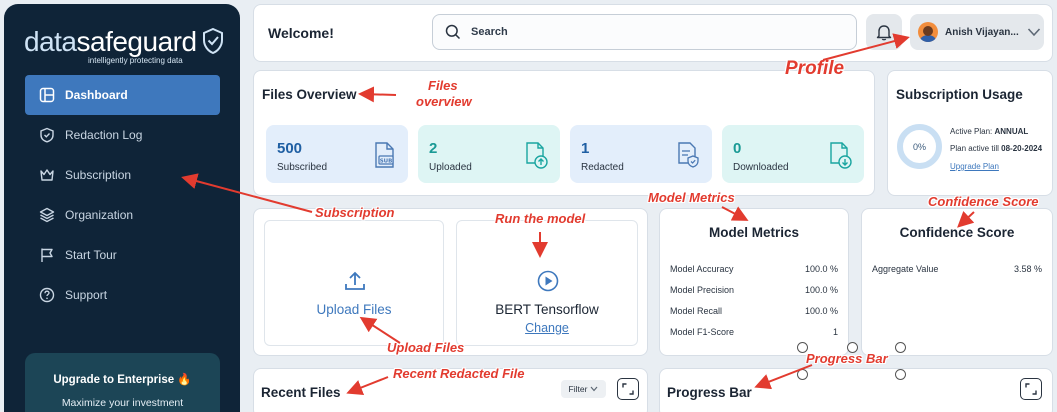 The image size is (1057, 412). I want to click on recent-files-title: Recent Files, so click(301, 392).